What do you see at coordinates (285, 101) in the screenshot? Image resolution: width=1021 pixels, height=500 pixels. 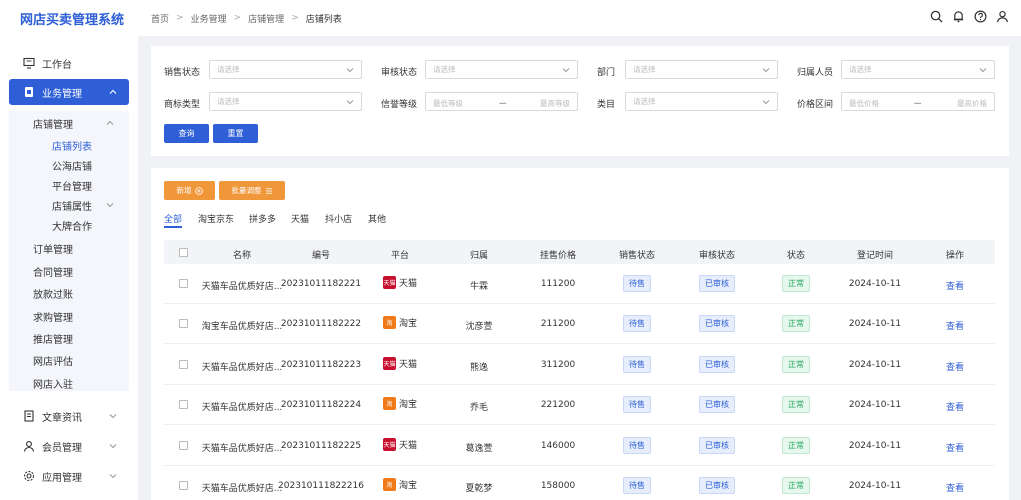 I see `trademark-type-select: 请选择` at bounding box center [285, 101].